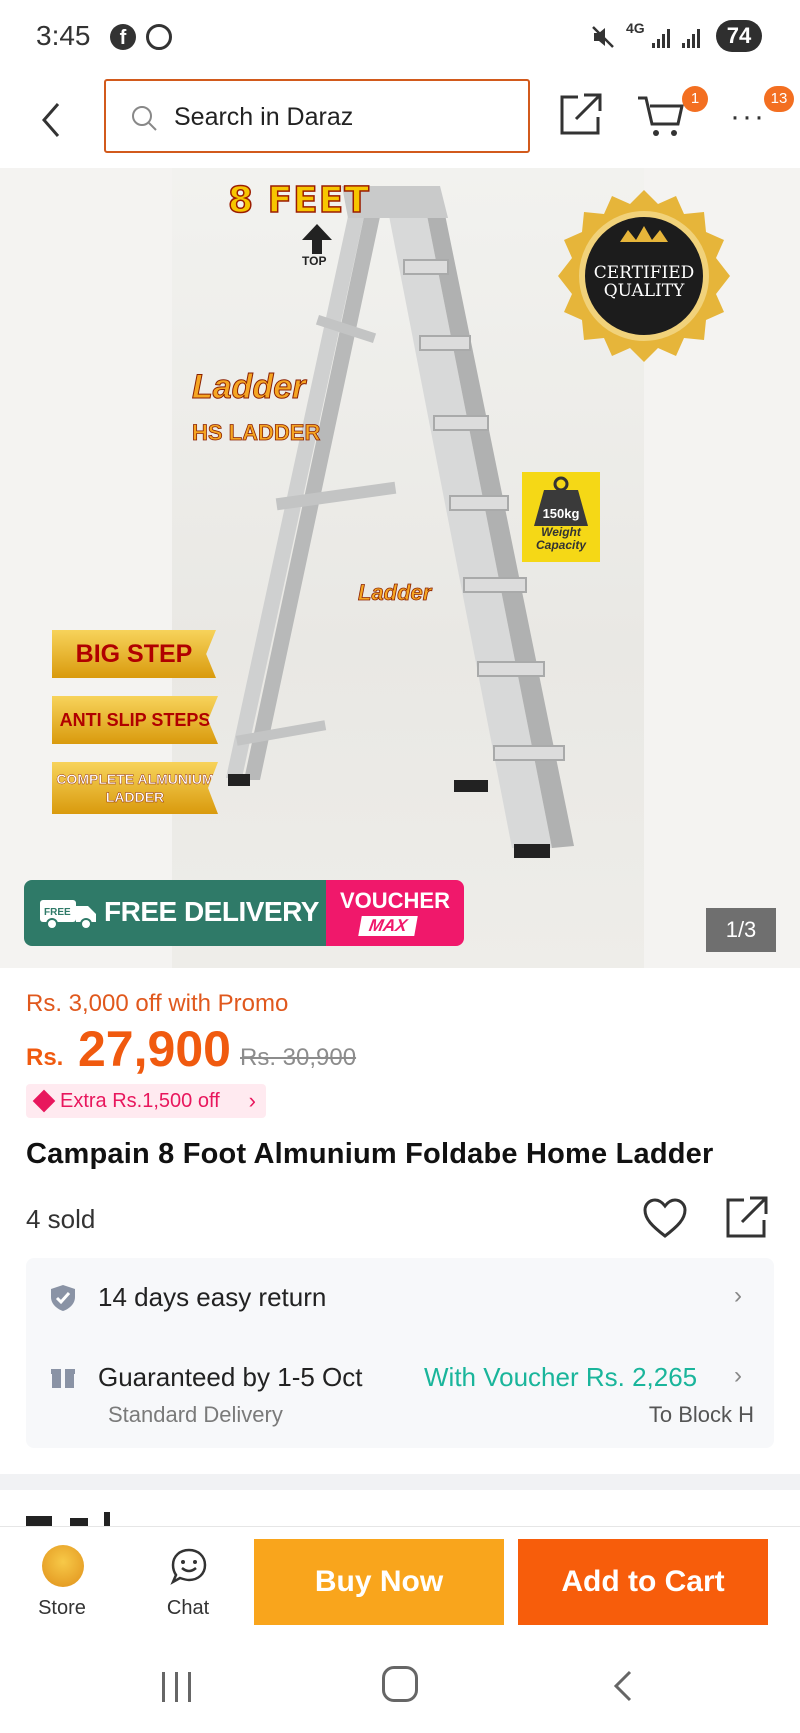 This screenshot has height=1733, width=800. What do you see at coordinates (264, 117) in the screenshot?
I see `search-placeholder: Search in Daraz` at bounding box center [264, 117].